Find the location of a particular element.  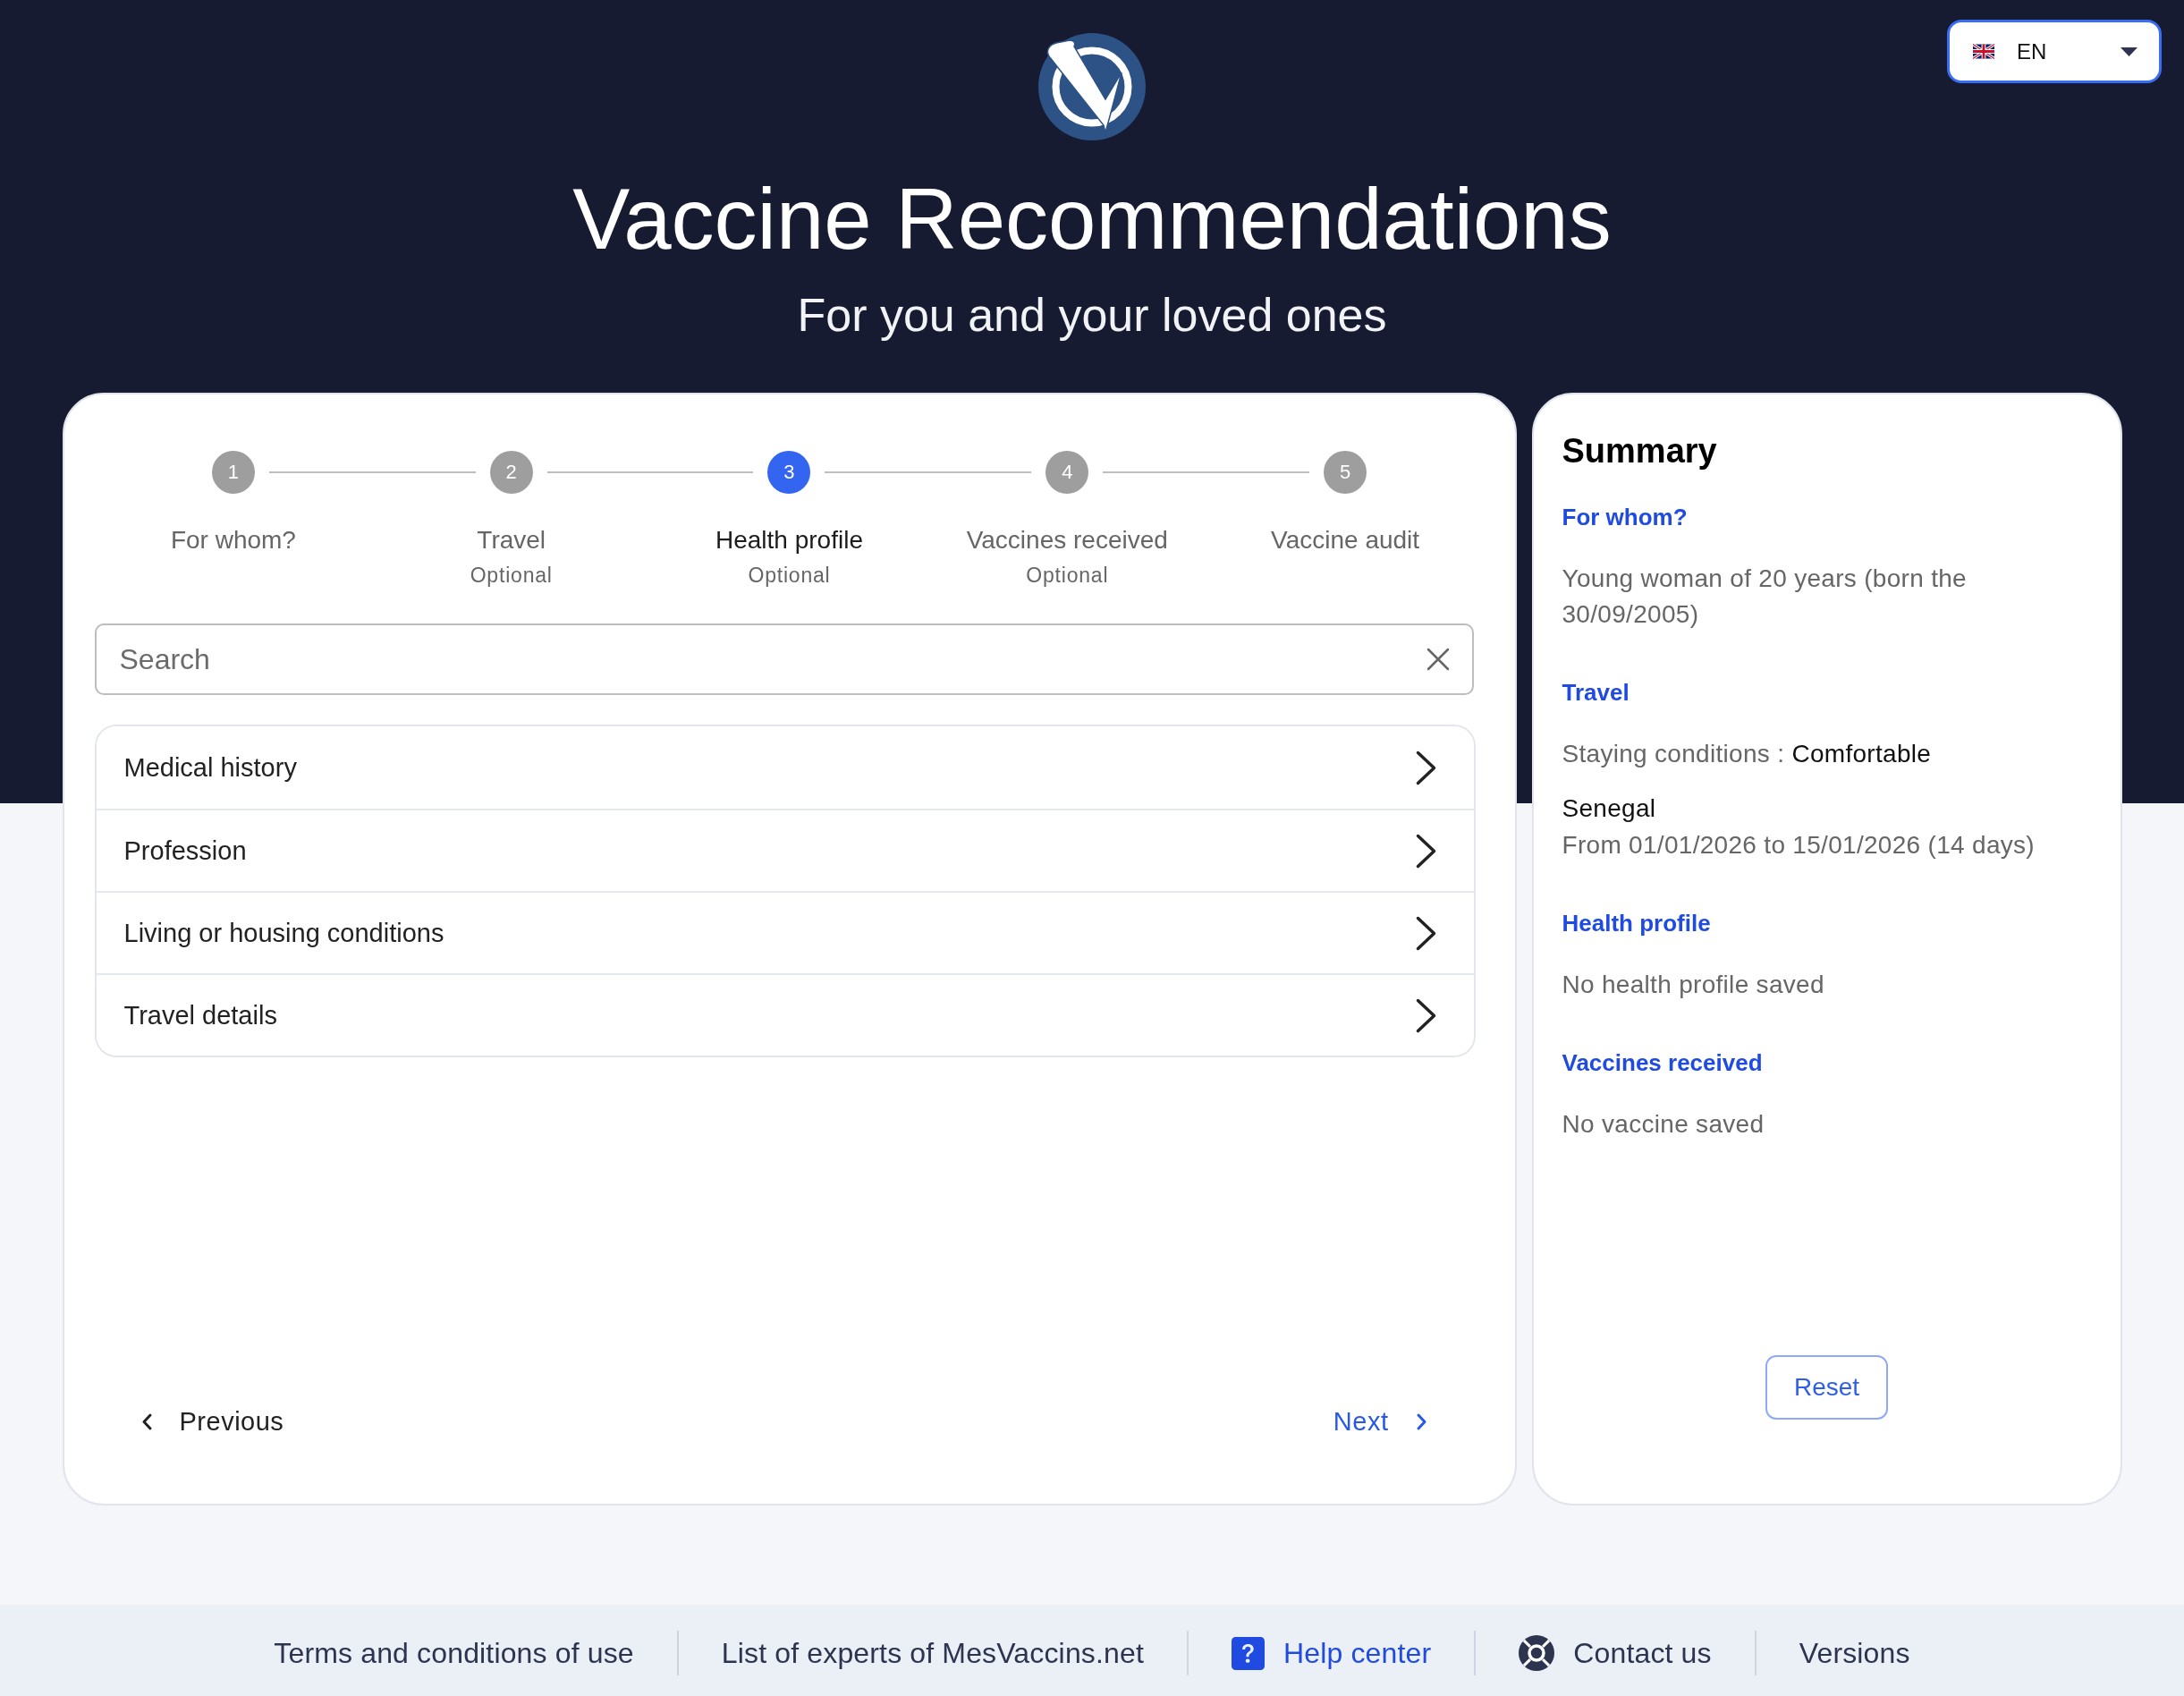

summary-text: Young woman of 20 years (born the 30/09/2005) is located at coordinates (1765, 597).